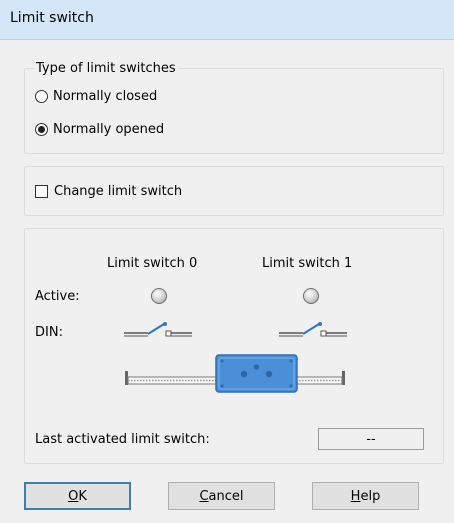  What do you see at coordinates (355, 496) in the screenshot?
I see `help-button-mnemonic: H` at bounding box center [355, 496].